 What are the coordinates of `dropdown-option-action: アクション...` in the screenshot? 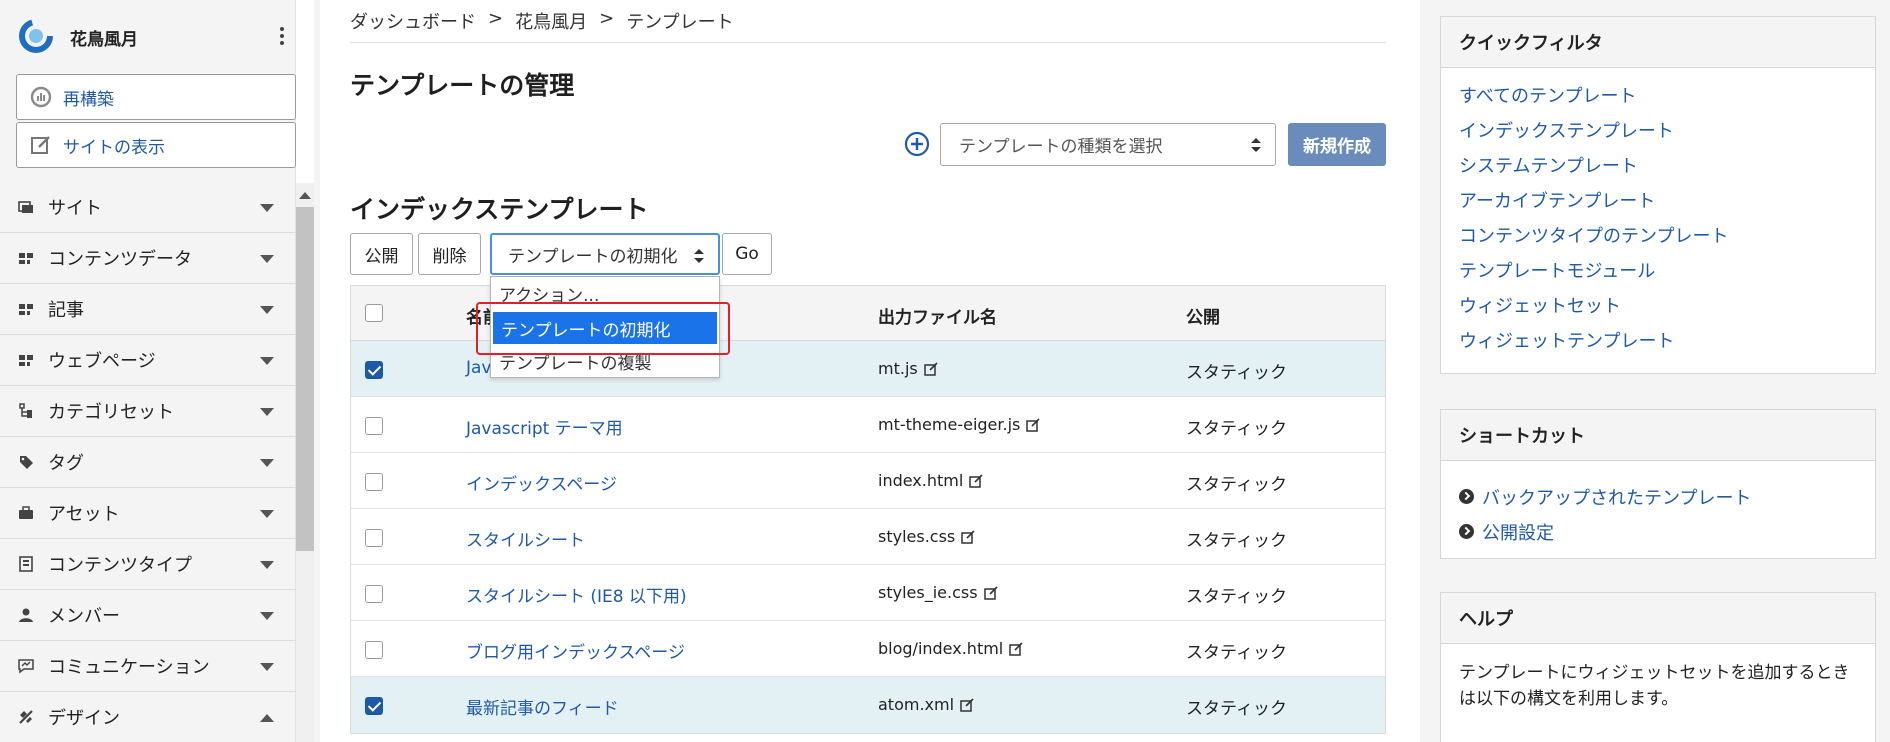 It's located at (605, 293).